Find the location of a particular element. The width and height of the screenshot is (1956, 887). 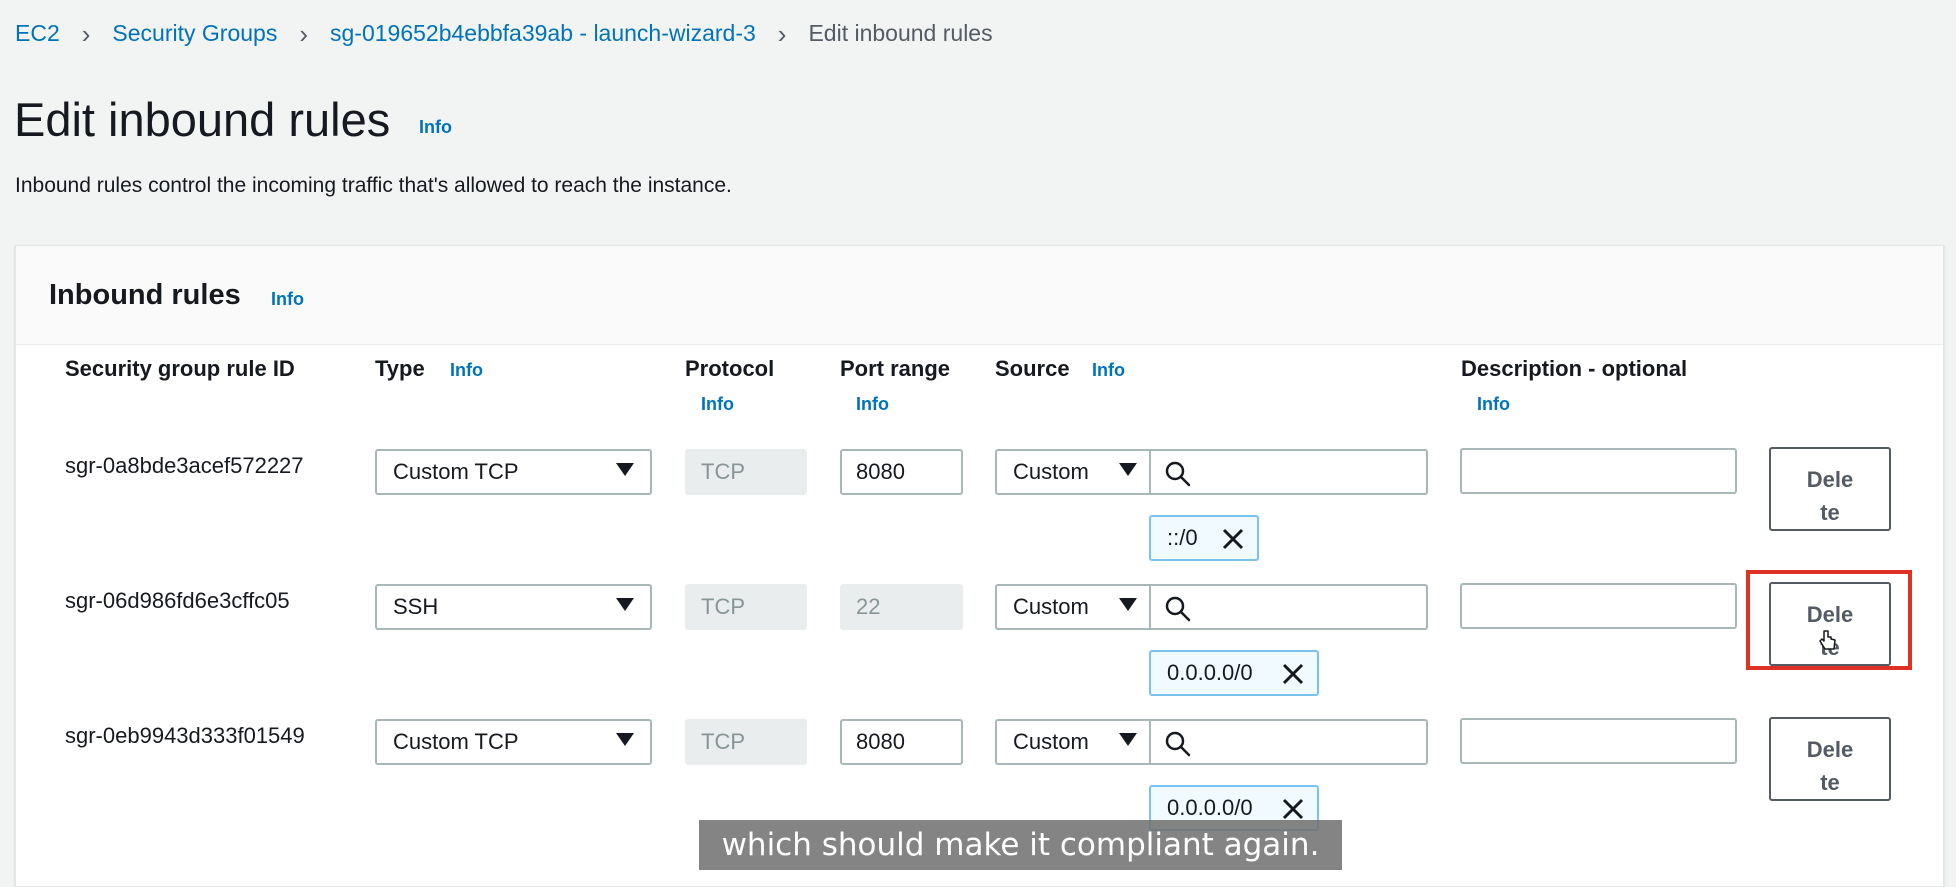

panel-info-link: Info is located at coordinates (287, 299).